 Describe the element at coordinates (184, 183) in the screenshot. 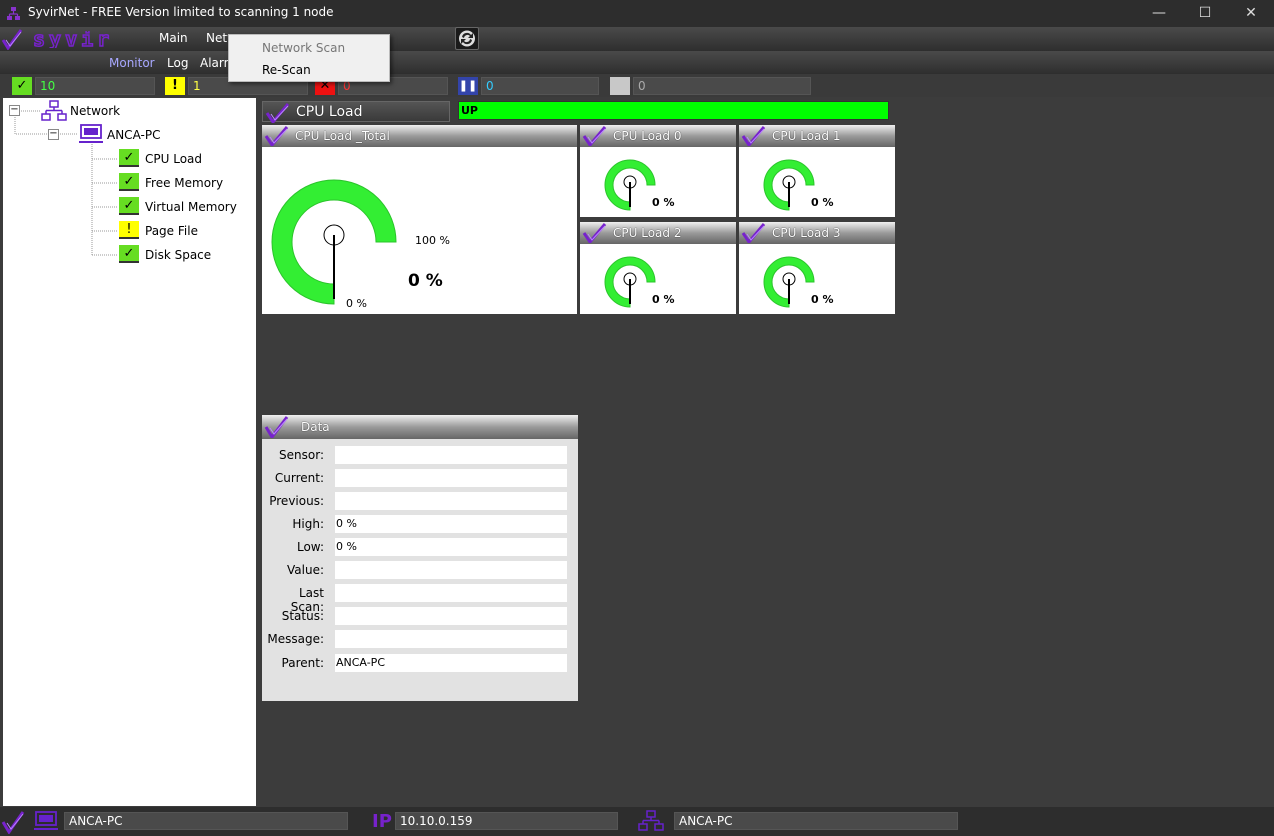

I see `tree-sensor-free-memory: Free Memory` at that location.